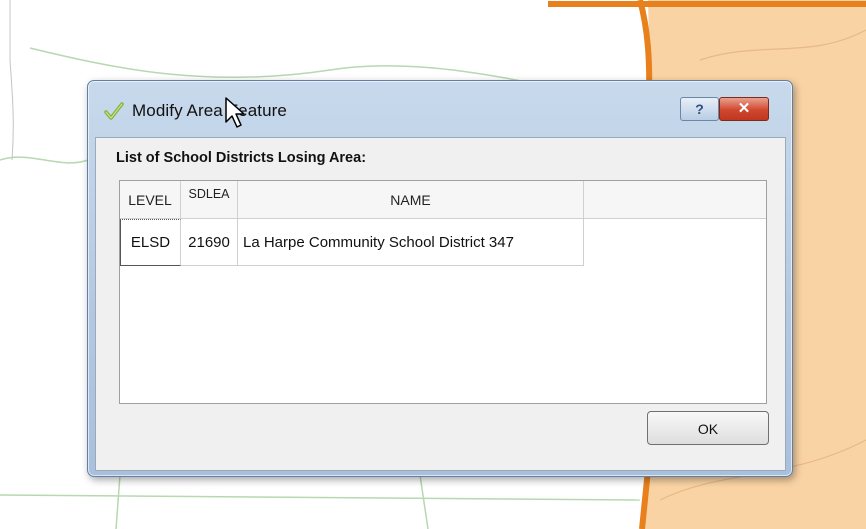 The height and width of the screenshot is (529, 866). Describe the element at coordinates (209, 199) in the screenshot. I see `column-header-sdlea: SDLEA` at that location.